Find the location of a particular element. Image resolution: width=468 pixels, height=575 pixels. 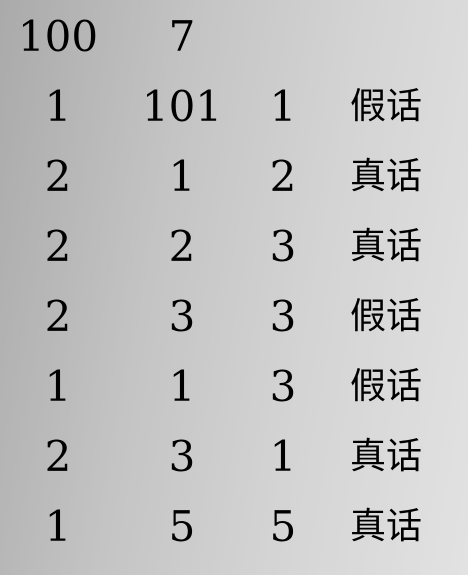

table-row: 2 1 2 真话 is located at coordinates (234, 177).